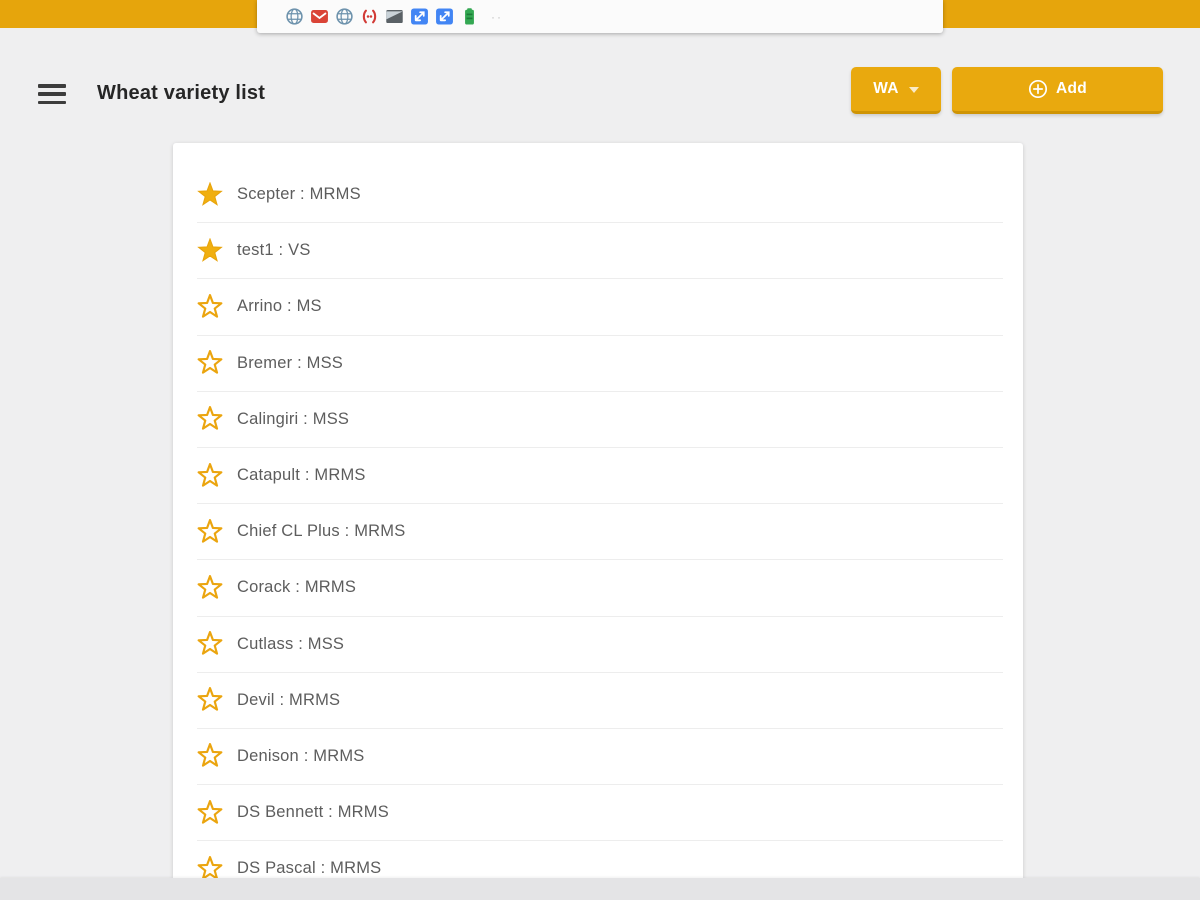 The width and height of the screenshot is (1200, 900). Describe the element at coordinates (600, 251) in the screenshot. I see `variety-row: test1 : VS` at that location.